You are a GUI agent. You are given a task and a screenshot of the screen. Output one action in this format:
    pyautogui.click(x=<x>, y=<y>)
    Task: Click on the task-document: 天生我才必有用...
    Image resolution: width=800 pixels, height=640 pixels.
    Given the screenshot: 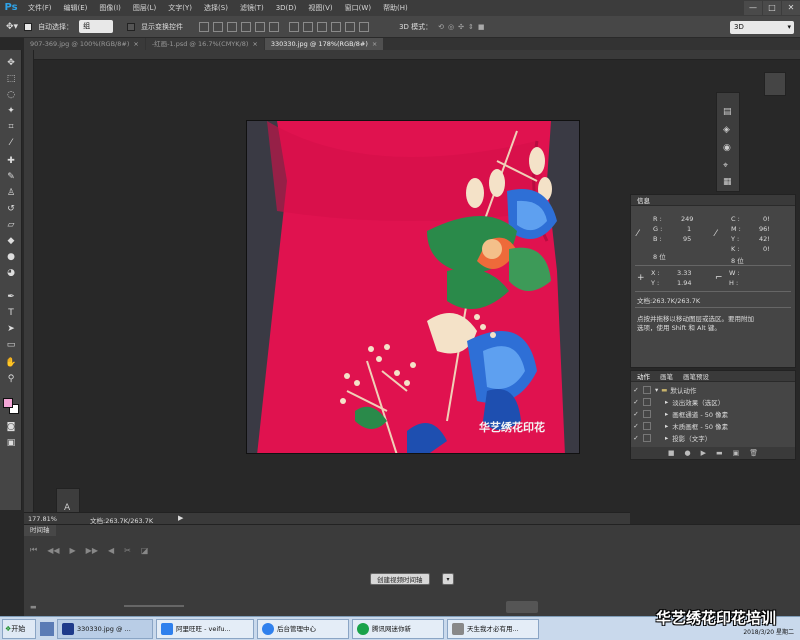 What is the action you would take?
    pyautogui.click(x=493, y=628)
    